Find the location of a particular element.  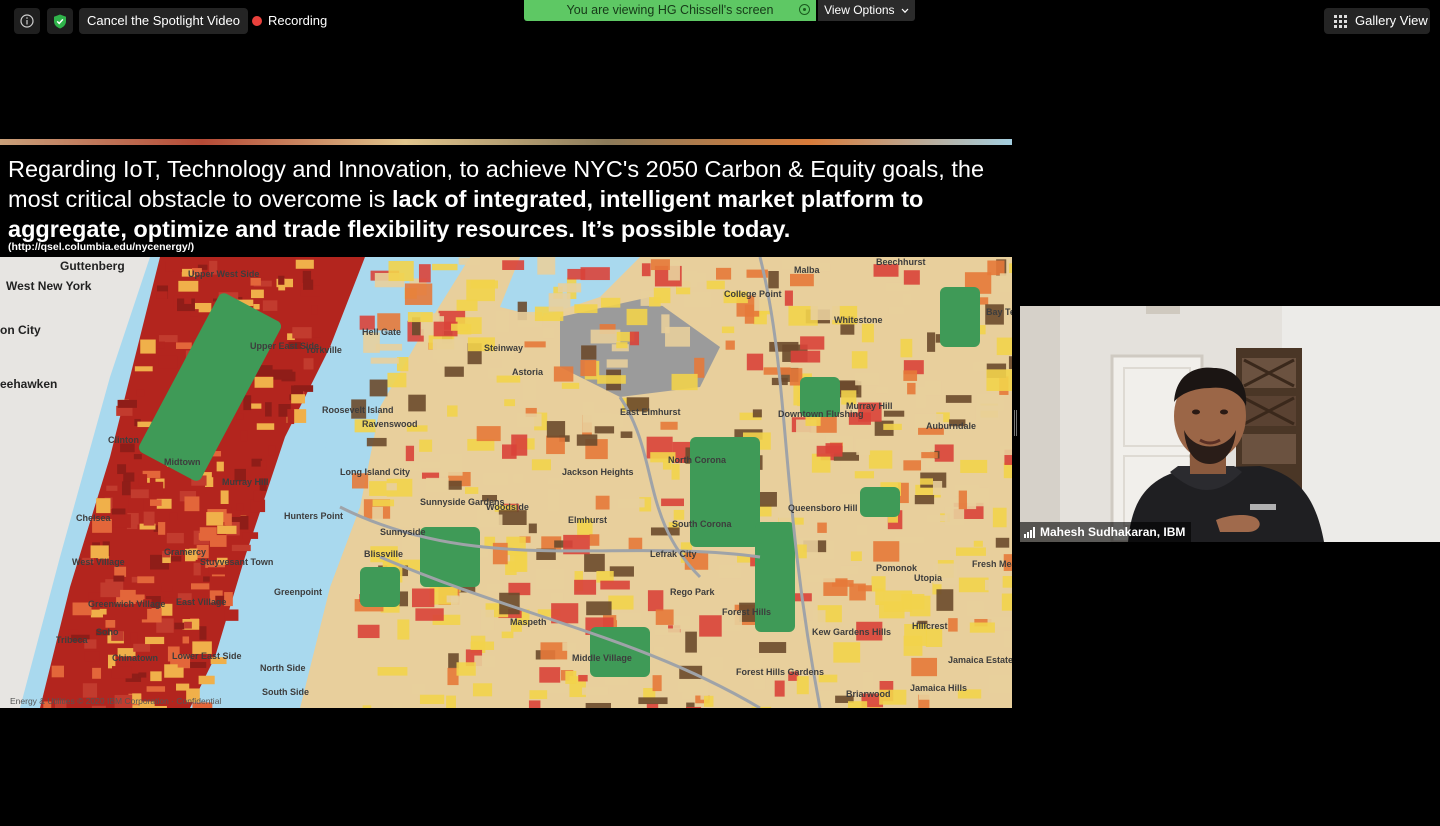

map-place-label: Guttenberg is located at coordinates (92, 266).